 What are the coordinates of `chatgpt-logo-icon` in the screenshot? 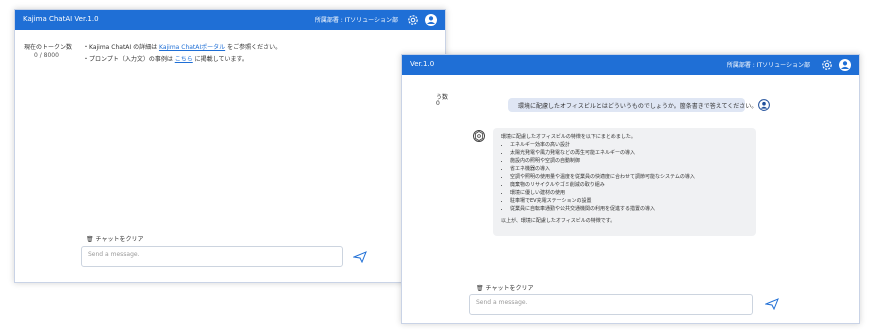 It's located at (479, 136).